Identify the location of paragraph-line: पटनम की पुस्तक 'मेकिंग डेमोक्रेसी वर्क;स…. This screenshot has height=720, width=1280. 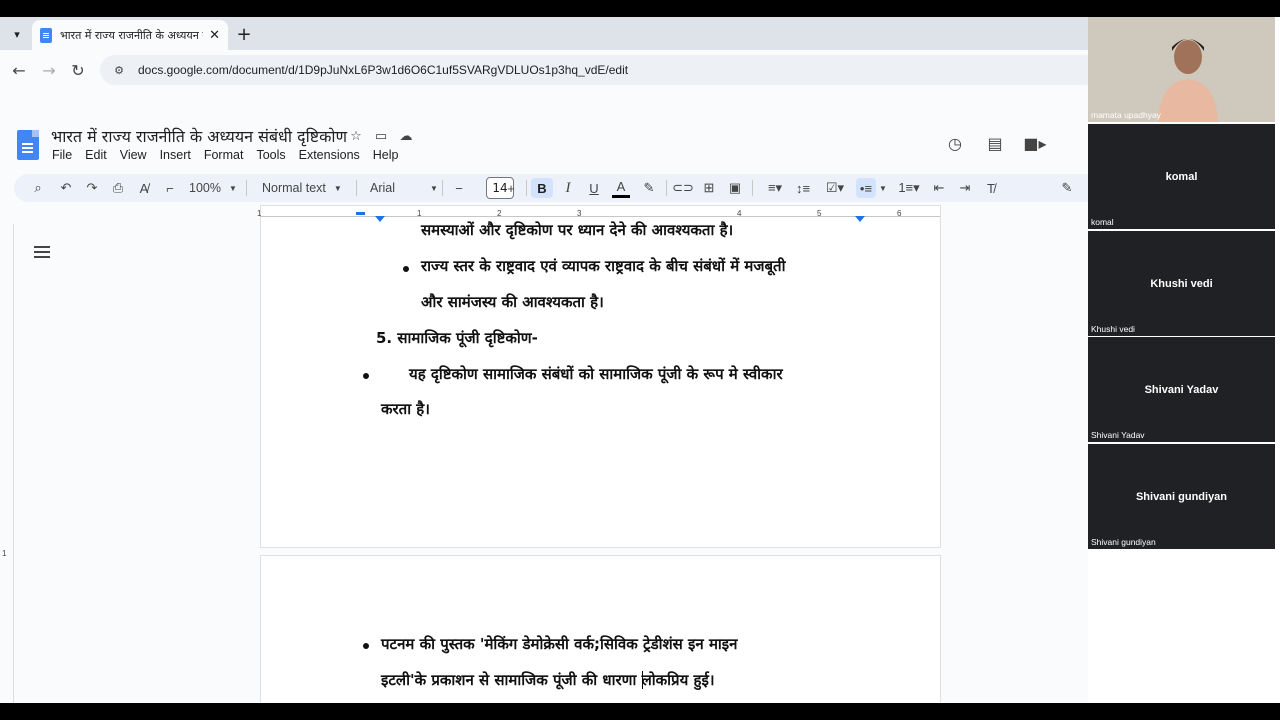
(559, 644).